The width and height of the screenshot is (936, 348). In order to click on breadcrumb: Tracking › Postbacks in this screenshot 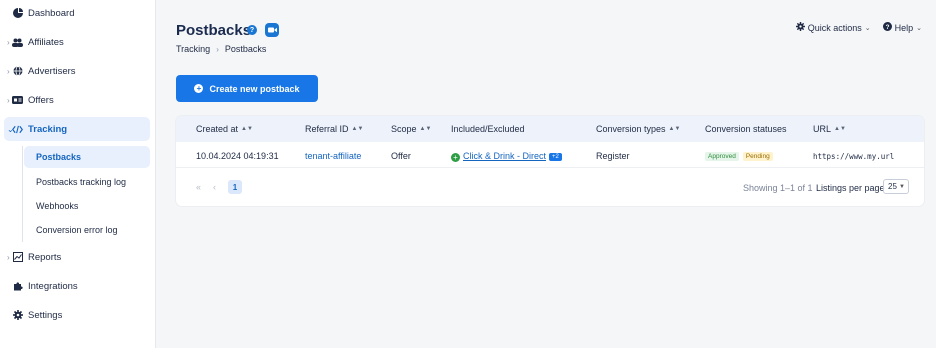, I will do `click(221, 49)`.